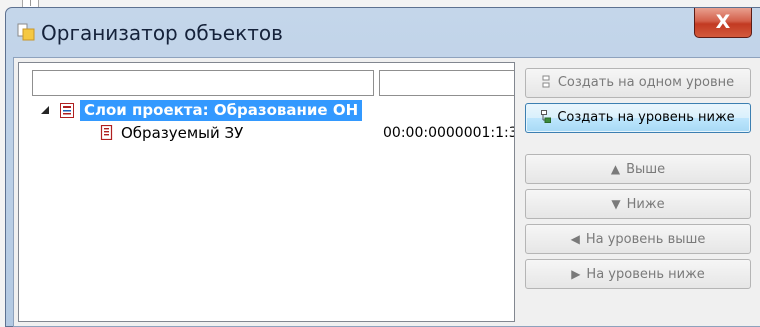 This screenshot has height=327, width=760. I want to click on close-button: X, so click(723, 23).